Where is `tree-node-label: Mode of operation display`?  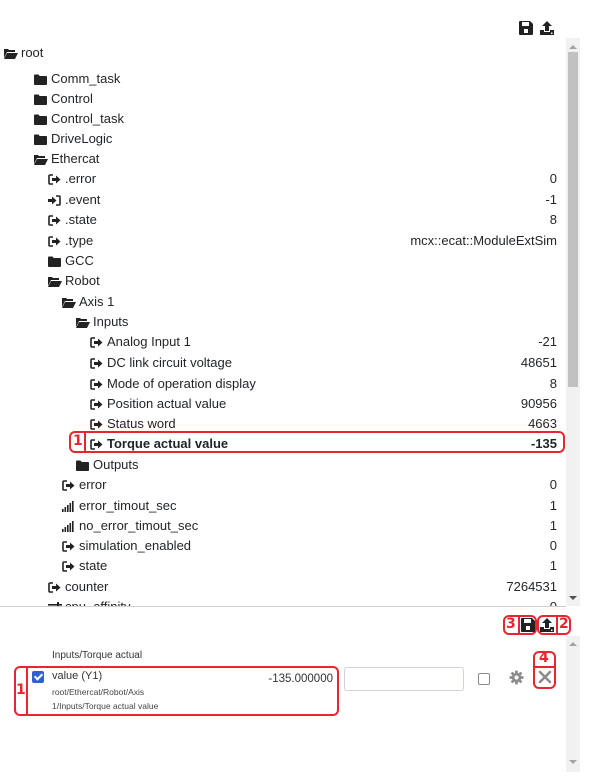 tree-node-label: Mode of operation display is located at coordinates (173, 383).